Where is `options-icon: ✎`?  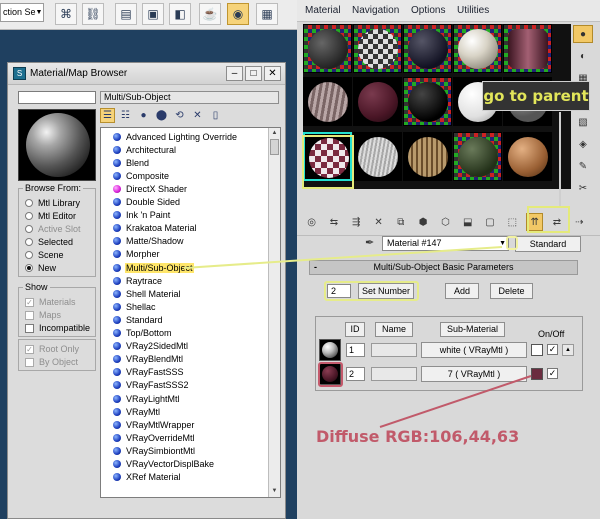 options-icon: ✎ is located at coordinates (583, 166).